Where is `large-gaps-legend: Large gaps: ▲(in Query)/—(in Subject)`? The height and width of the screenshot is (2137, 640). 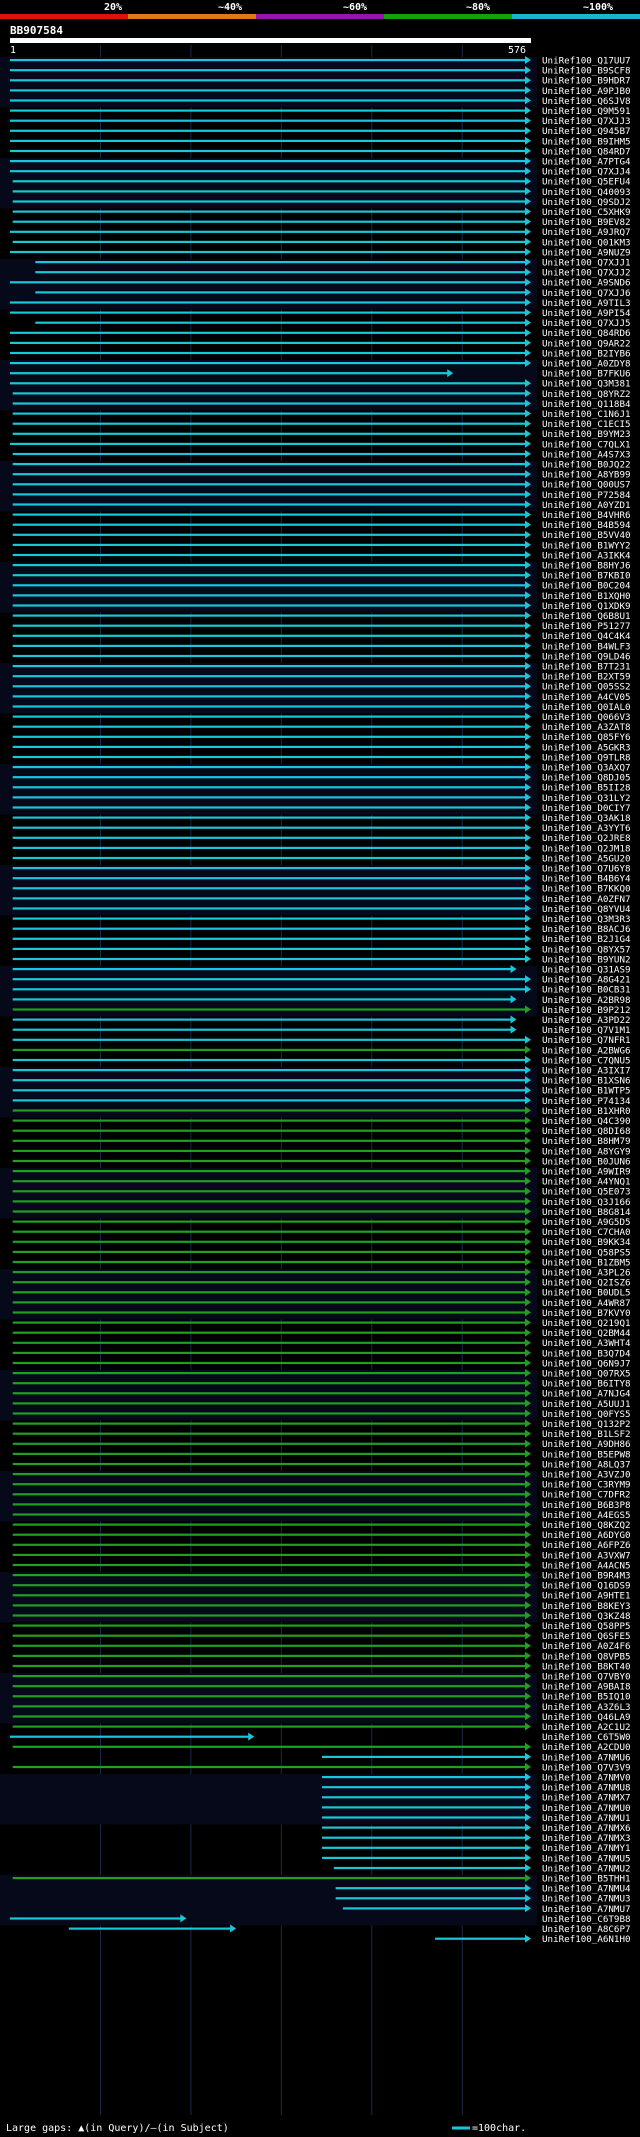
large-gaps-legend: Large gaps: ▲(in Query)/—(in Subject) is located at coordinates (117, 2128).